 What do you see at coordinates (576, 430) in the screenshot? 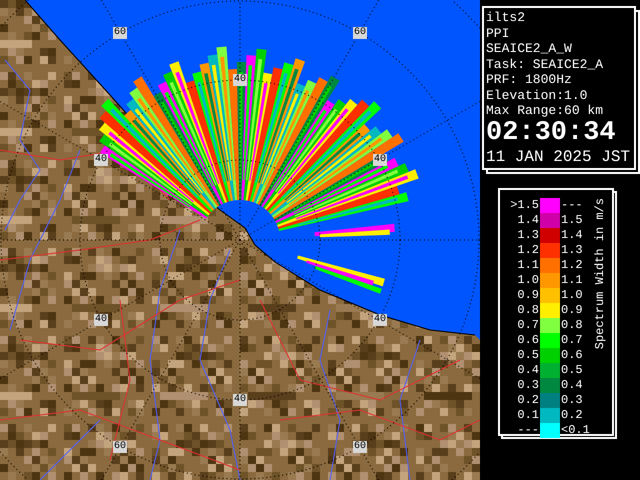
I see `legend-value: <0.1` at bounding box center [576, 430].